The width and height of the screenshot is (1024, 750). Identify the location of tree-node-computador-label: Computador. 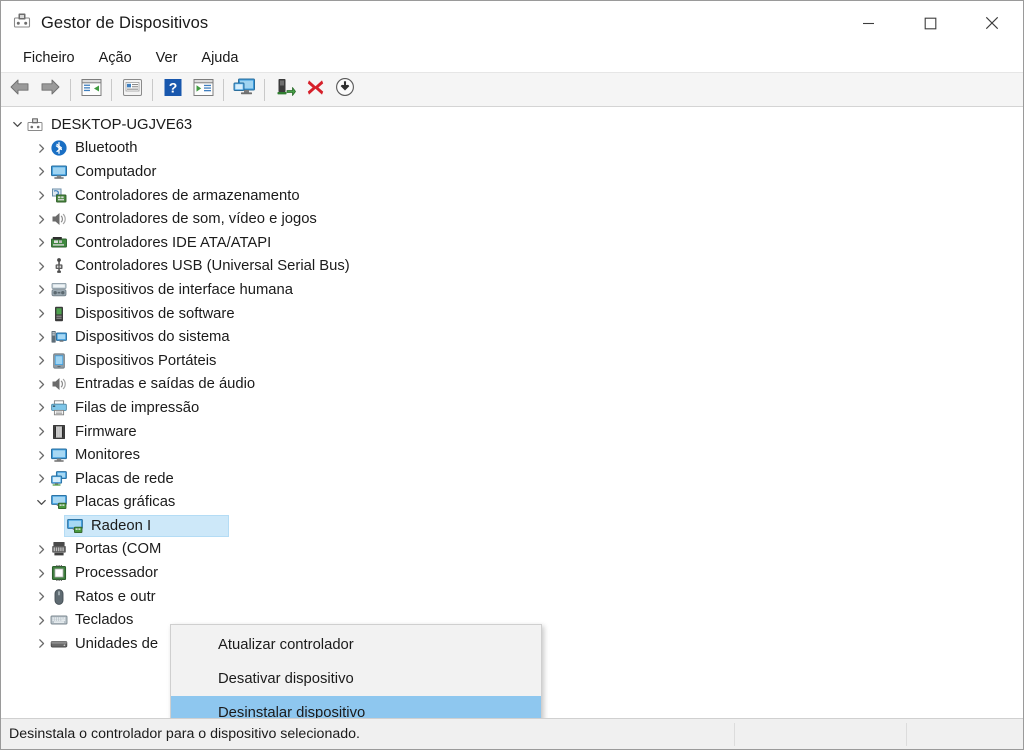
(116, 171).